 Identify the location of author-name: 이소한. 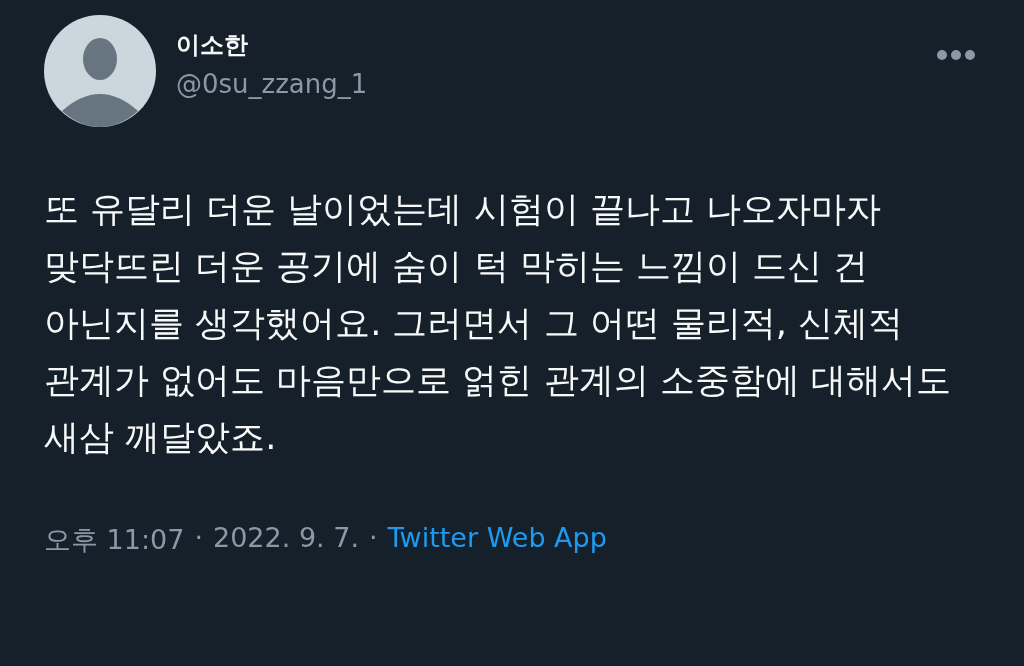
(546, 45).